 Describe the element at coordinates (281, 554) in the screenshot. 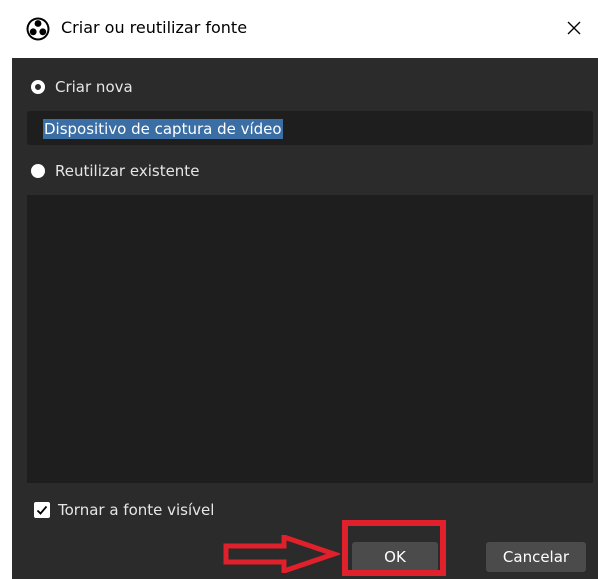

I see `right-arrow-icon` at that location.